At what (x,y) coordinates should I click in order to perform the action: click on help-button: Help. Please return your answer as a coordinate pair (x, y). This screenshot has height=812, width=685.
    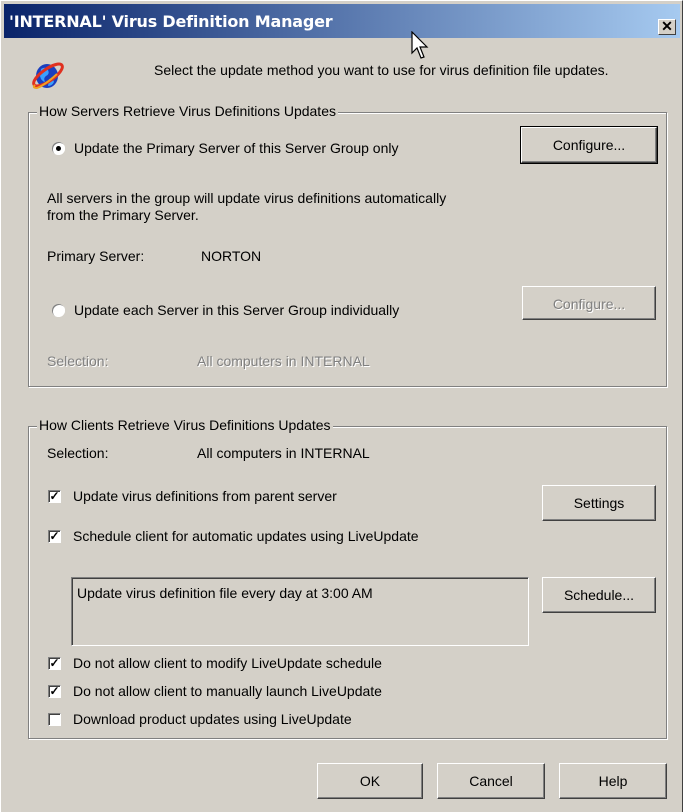
    Looking at the image, I should click on (613, 781).